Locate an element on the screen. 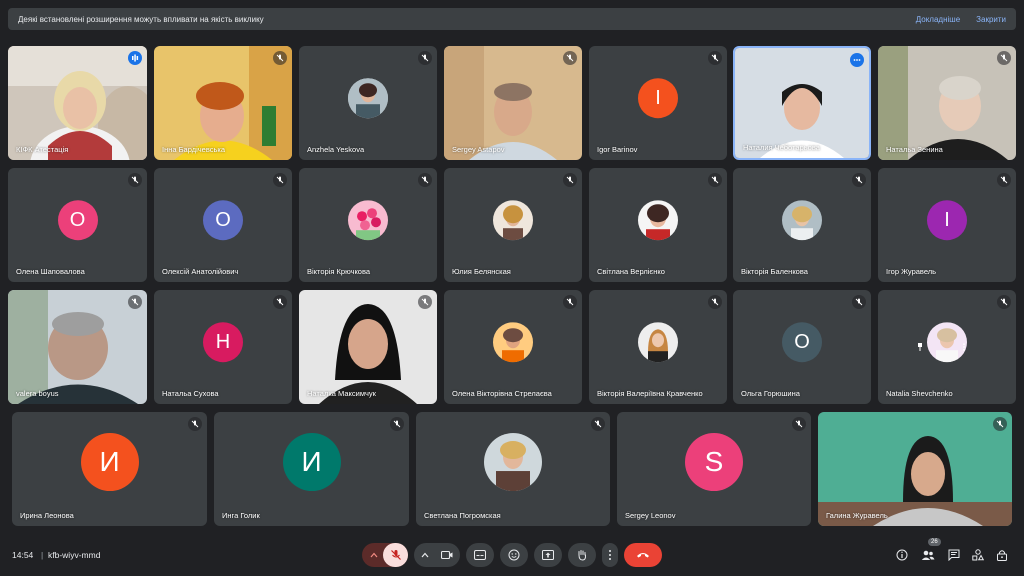 The height and width of the screenshot is (576, 1024). participant-name: Натальа Зенина is located at coordinates (914, 149).